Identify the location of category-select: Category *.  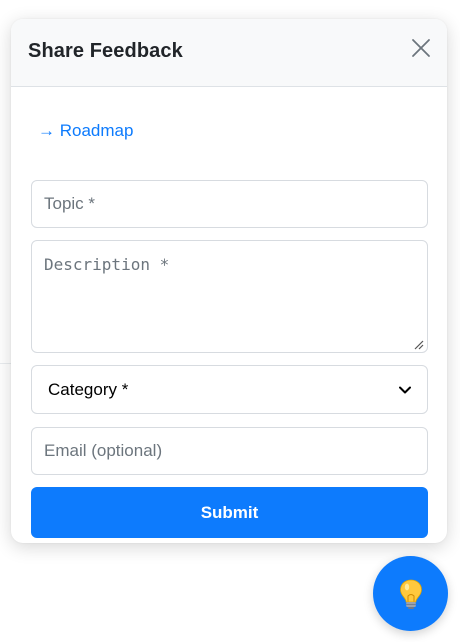
(229, 389).